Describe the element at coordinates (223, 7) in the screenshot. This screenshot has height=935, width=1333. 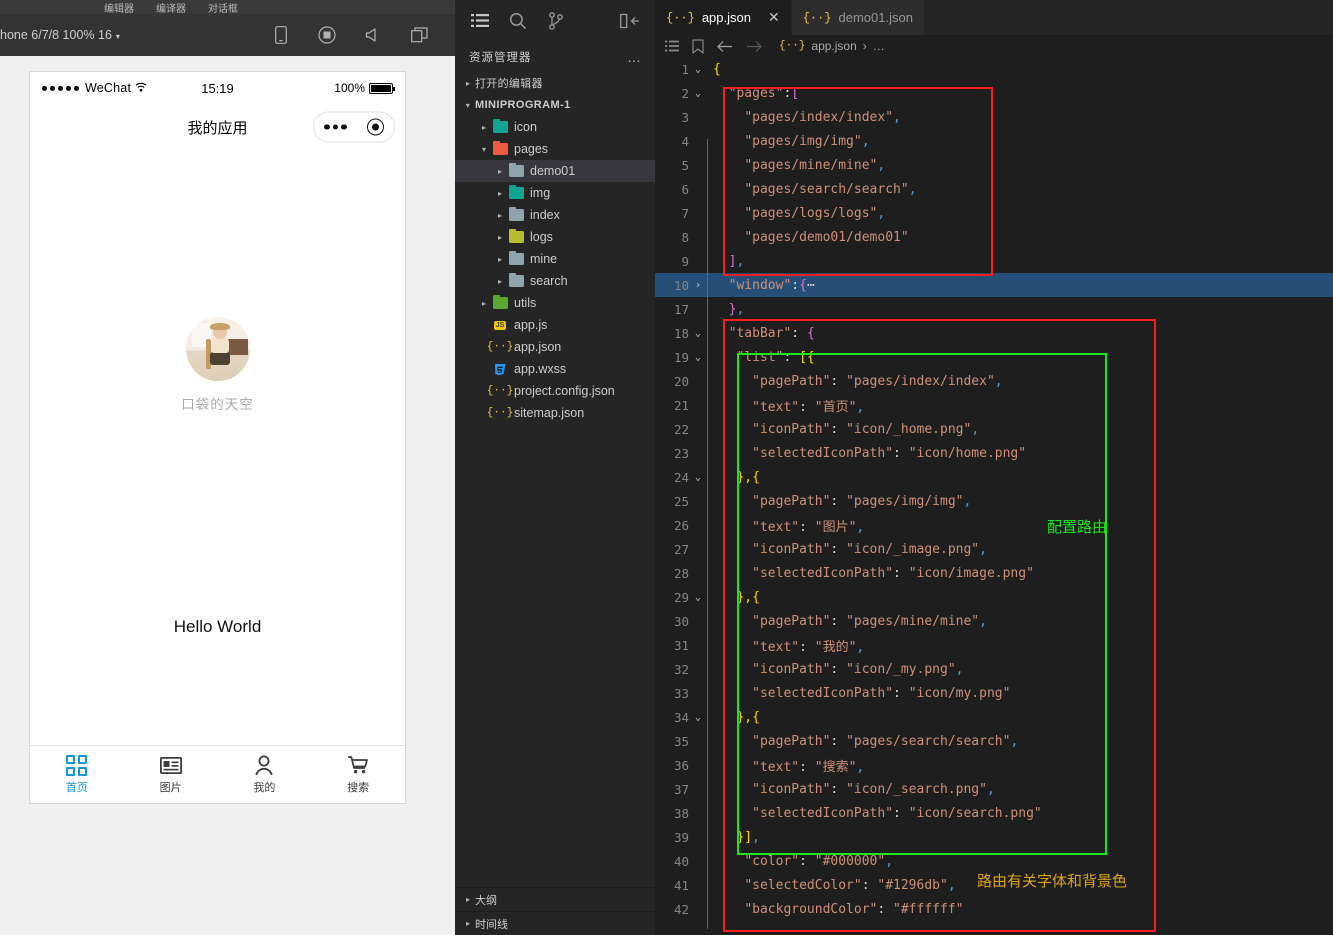
I see `menu-item-2: 对话框` at that location.